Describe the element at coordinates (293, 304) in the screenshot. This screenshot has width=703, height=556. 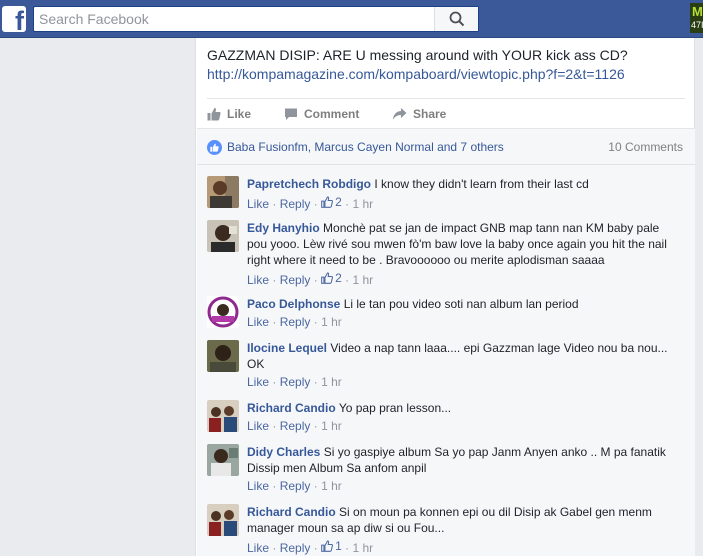
I see `comment-author: Paco Delphonse` at that location.